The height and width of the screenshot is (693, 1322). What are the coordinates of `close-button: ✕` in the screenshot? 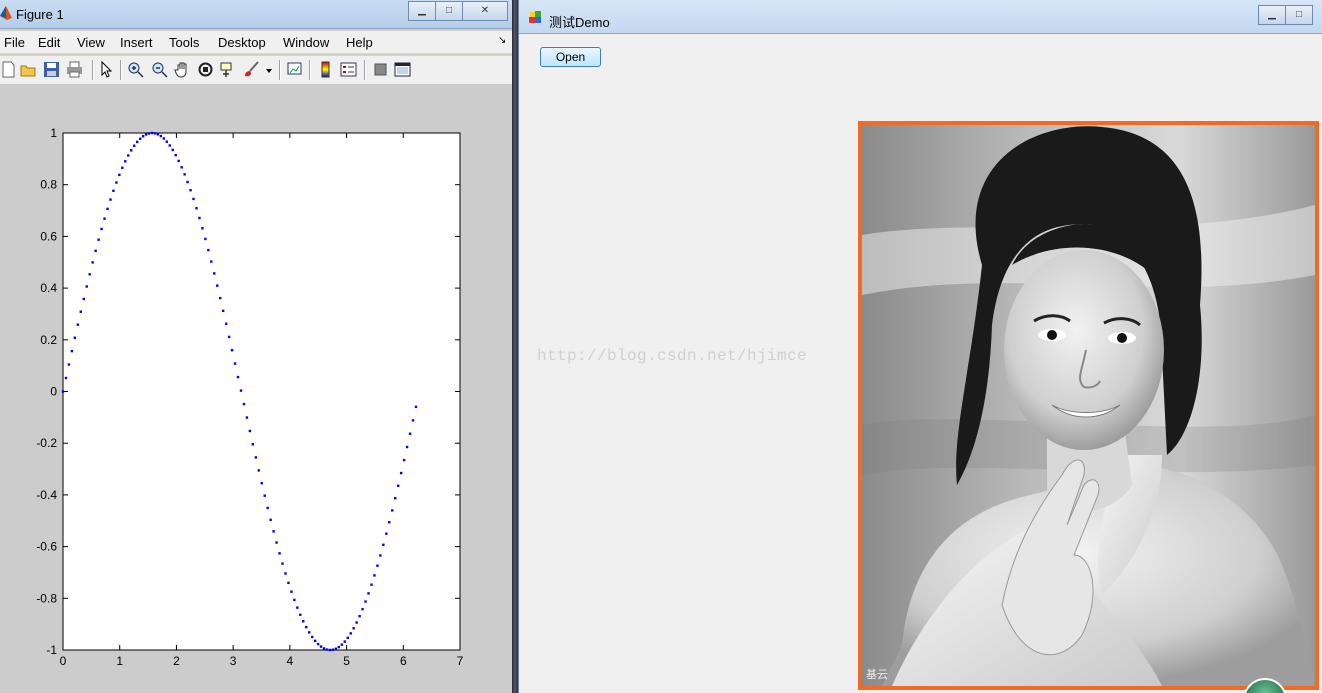 It's located at (485, 11).